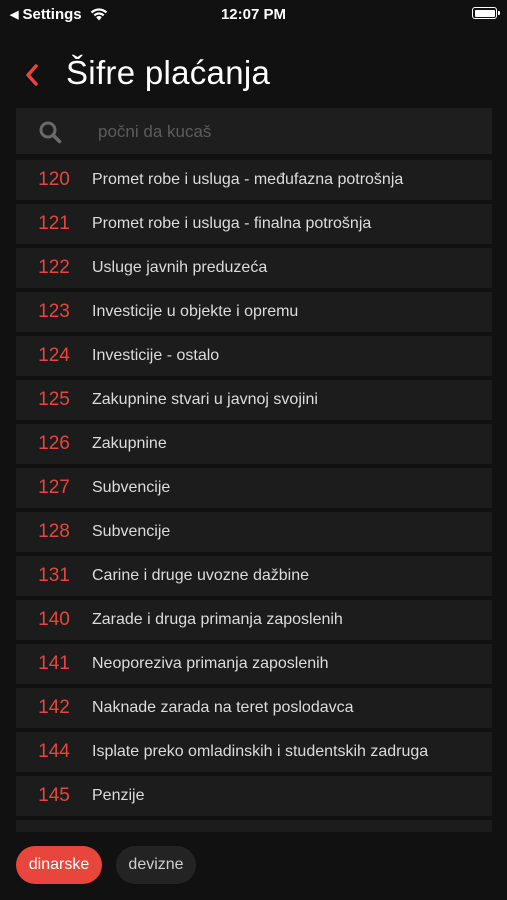  Describe the element at coordinates (50, 132) in the screenshot. I see `search-icon` at that location.